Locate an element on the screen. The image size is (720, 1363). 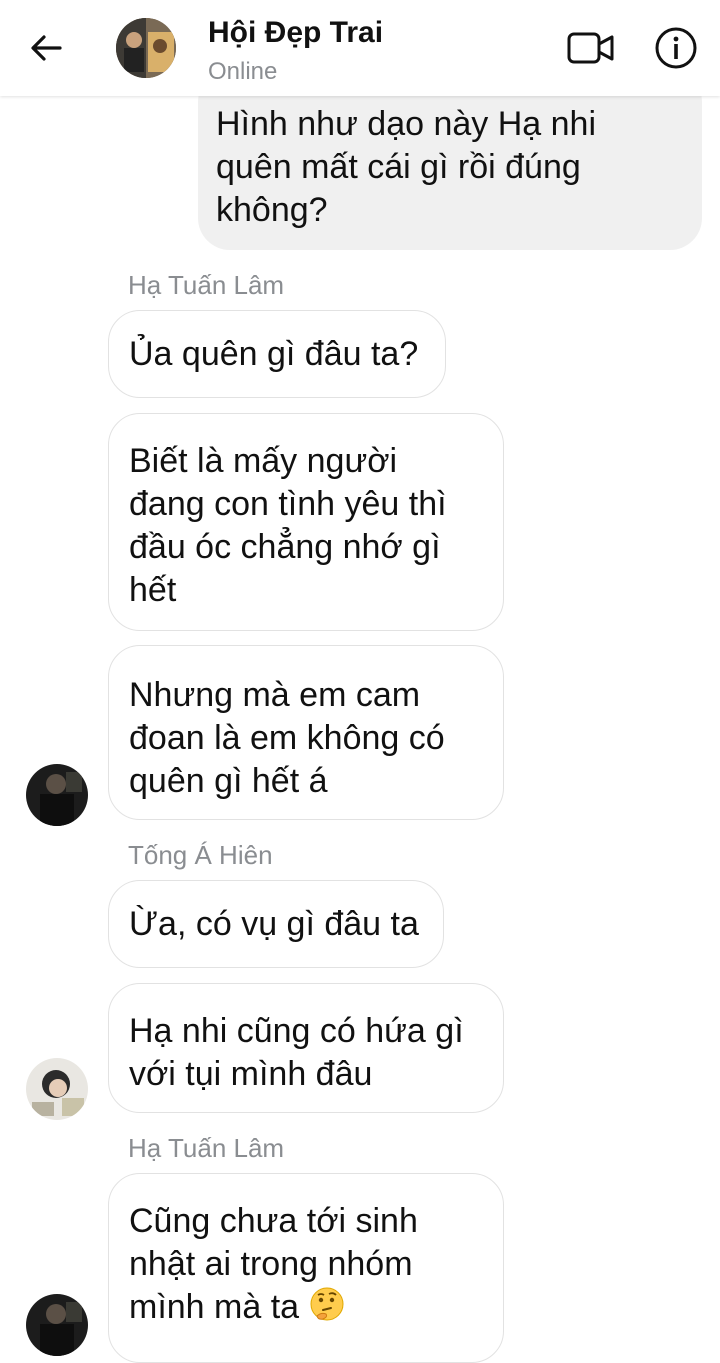
incoming-message: Hạ nhi cũng có hứa gì với tụi mình đâu is located at coordinates (306, 1048).